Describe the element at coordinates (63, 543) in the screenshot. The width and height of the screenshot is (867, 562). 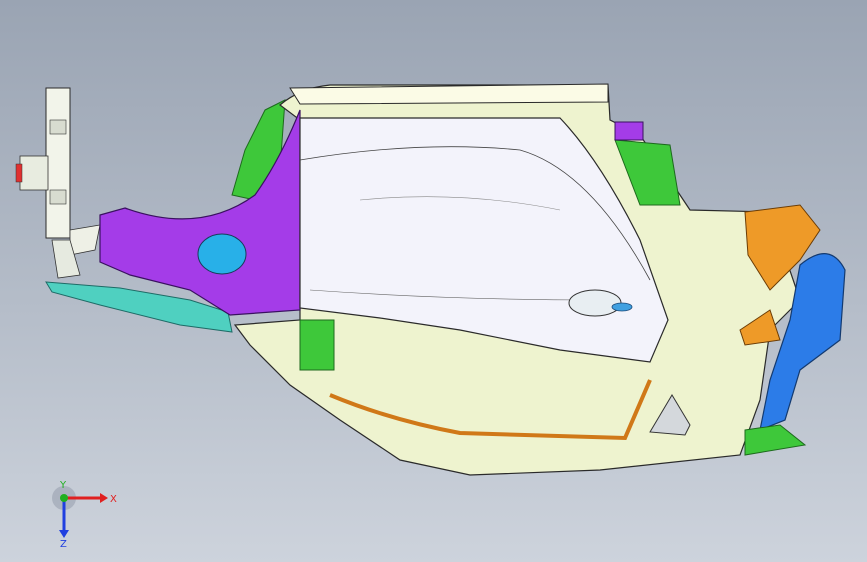
I see `z-axis-label: Z` at that location.